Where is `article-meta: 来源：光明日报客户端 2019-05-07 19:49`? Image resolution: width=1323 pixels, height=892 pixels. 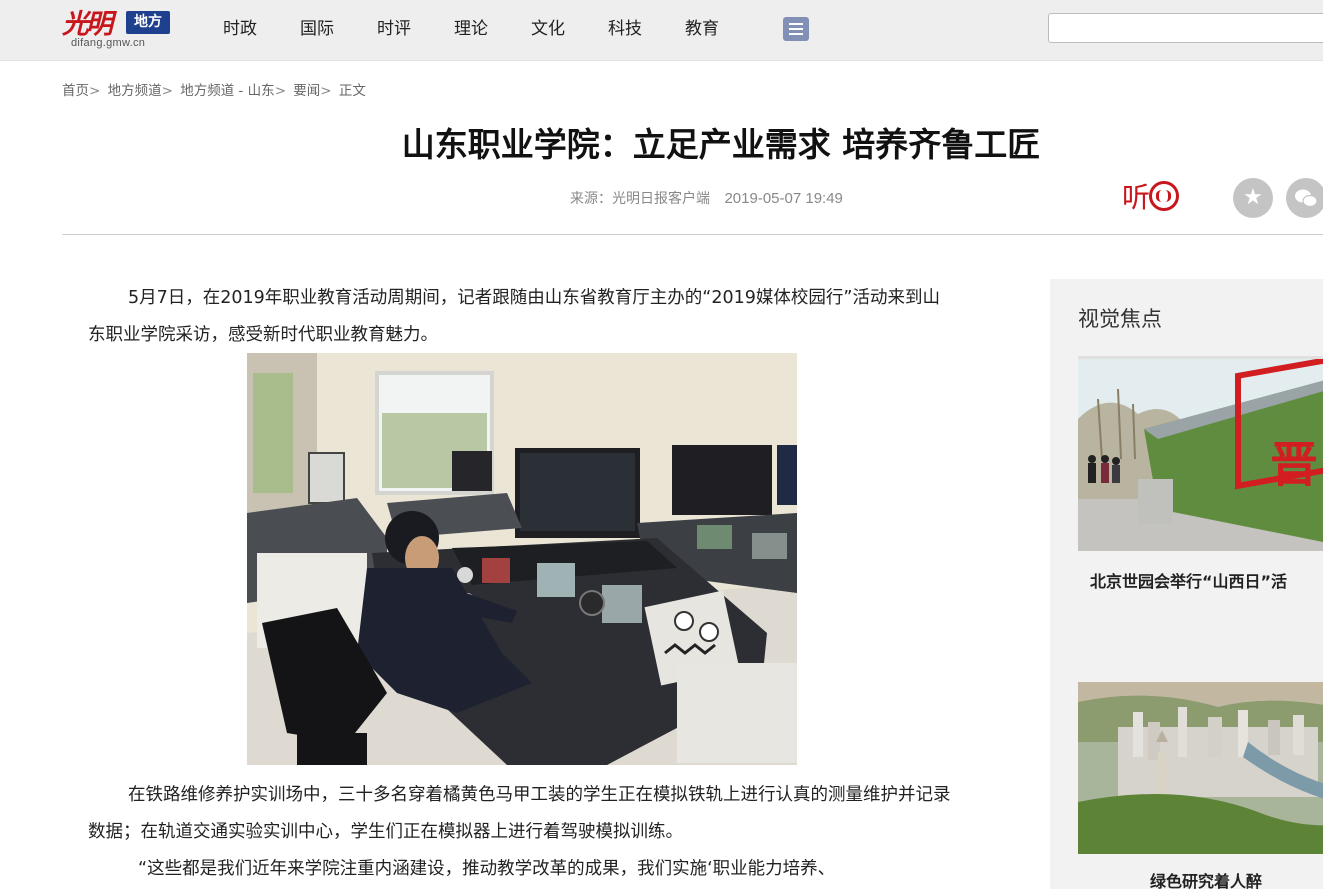 article-meta: 来源：光明日报客户端 2019-05-07 19:49 is located at coordinates (706, 198).